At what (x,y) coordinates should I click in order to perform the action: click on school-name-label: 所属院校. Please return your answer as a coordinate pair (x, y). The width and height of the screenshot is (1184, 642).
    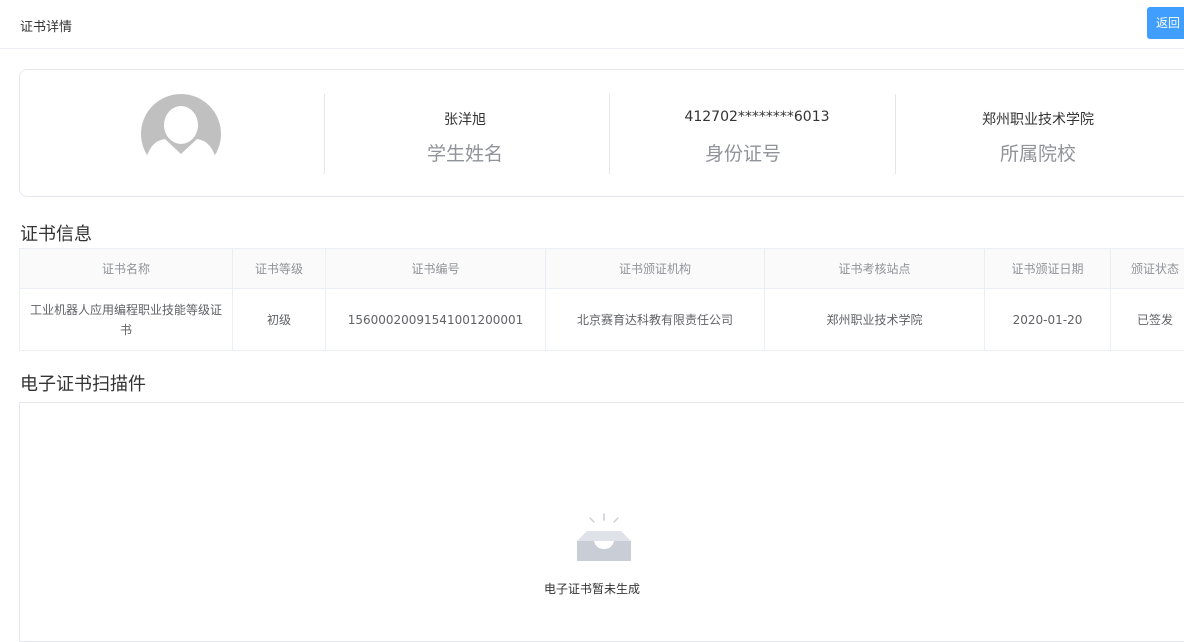
    Looking at the image, I should click on (1038, 152).